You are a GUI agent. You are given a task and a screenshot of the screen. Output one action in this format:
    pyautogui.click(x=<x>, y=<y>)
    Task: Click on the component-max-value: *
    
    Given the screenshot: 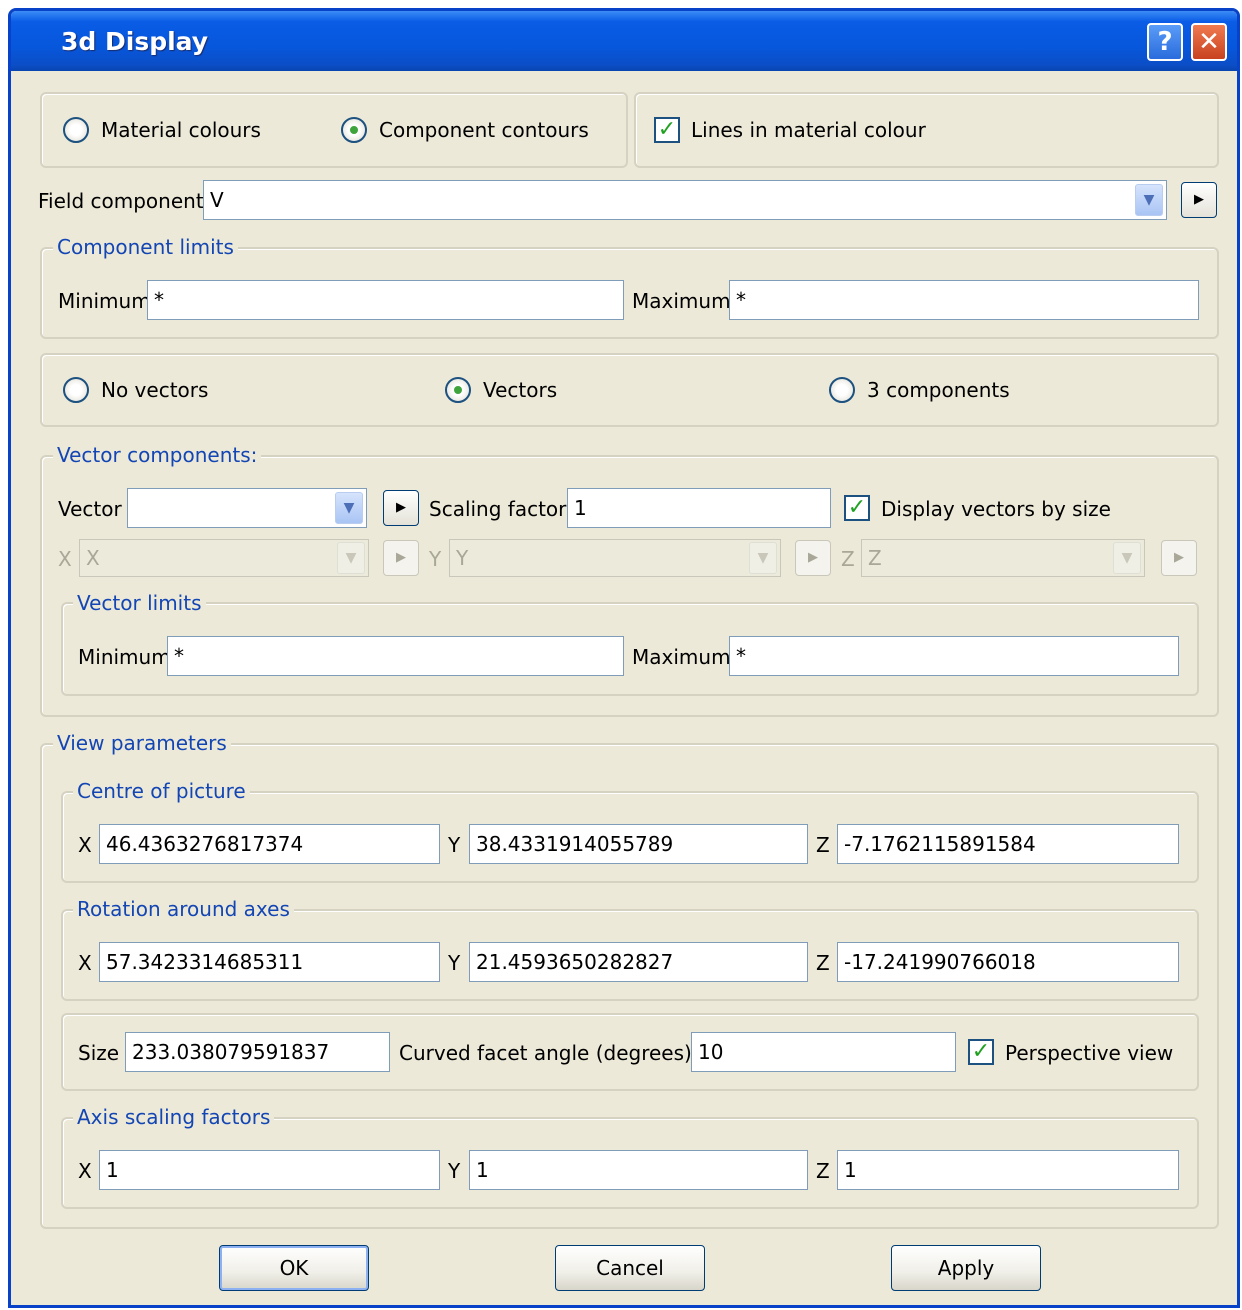 What is the action you would take?
    pyautogui.click(x=741, y=300)
    